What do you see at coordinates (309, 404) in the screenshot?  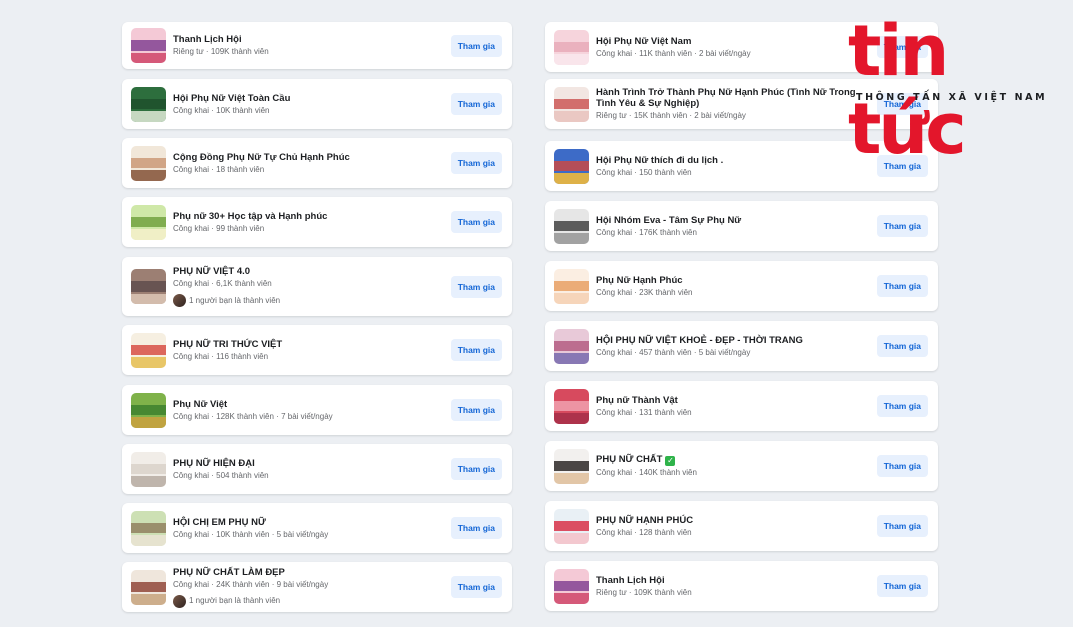 I see `group-name: Phụ Nữ Việt` at bounding box center [309, 404].